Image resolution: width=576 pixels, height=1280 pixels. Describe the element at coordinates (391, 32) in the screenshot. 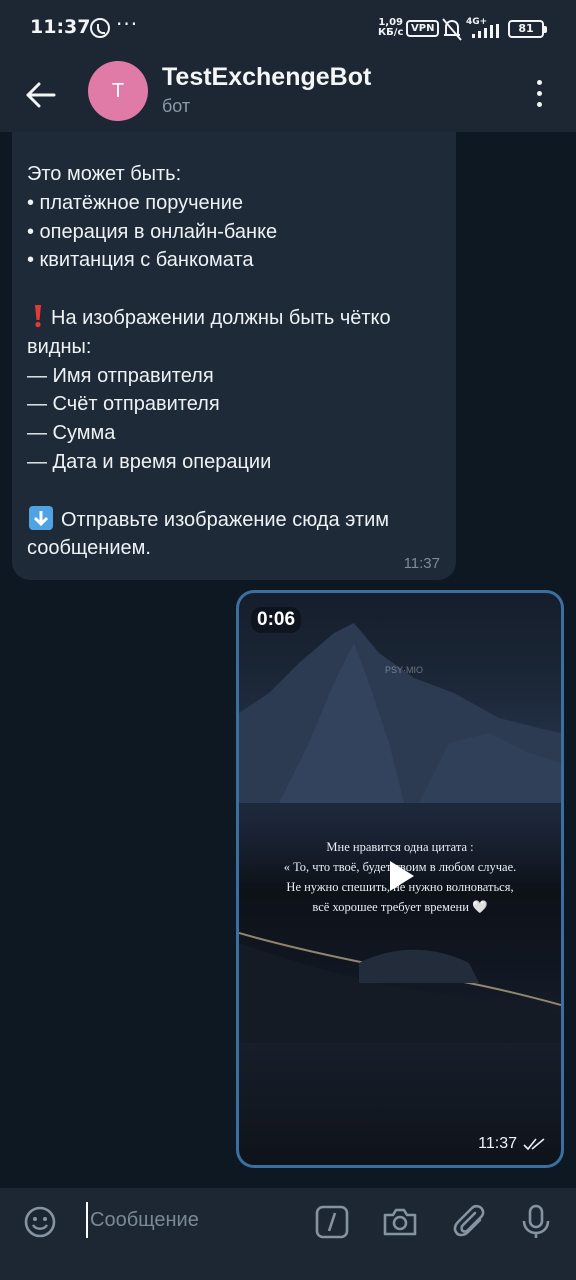

I see `network-speed-unit: КБ/с` at that location.